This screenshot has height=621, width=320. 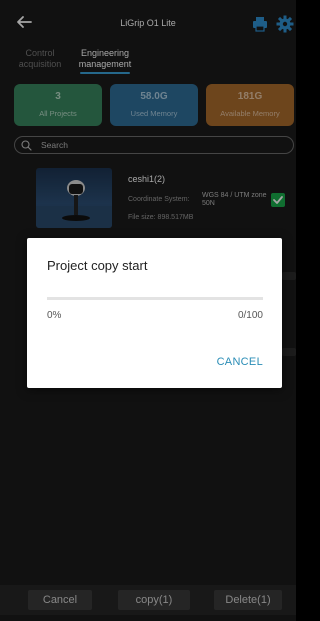 I want to click on progress-count: 0/100, so click(x=250, y=315).